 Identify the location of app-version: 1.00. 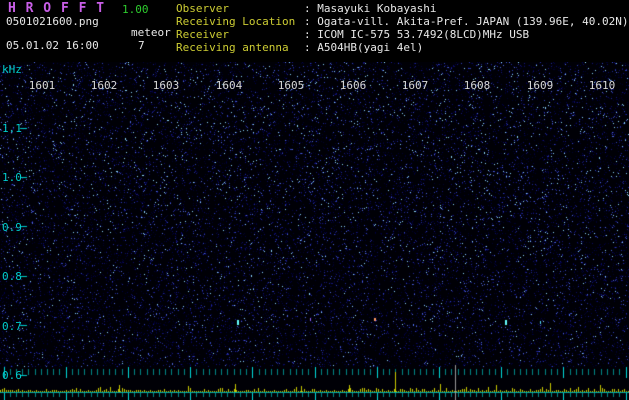
(135, 9).